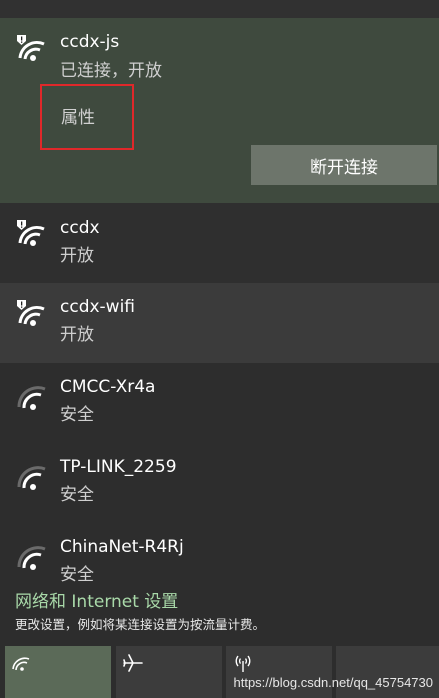 Image resolution: width=439 pixels, height=698 pixels. What do you see at coordinates (96, 599) in the screenshot?
I see `network-settings-link: 网络和 Internet 设置` at bounding box center [96, 599].